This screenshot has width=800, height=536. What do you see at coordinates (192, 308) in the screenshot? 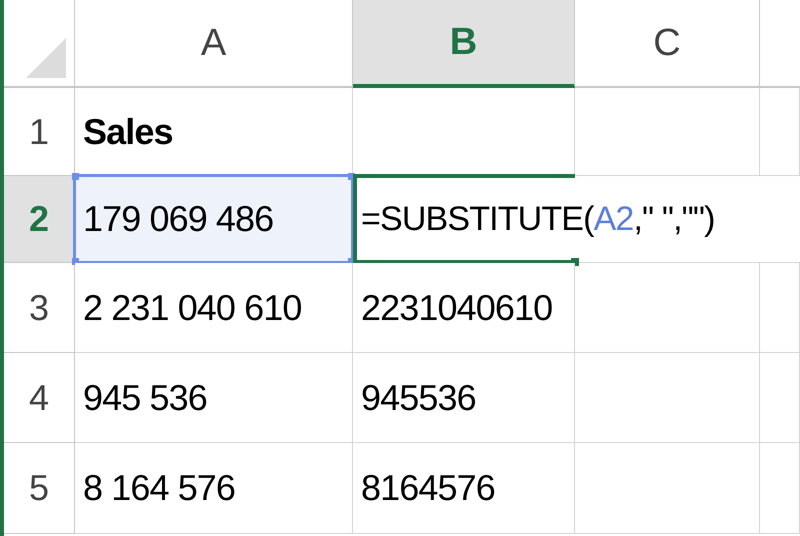
I see `cell-text: 2 231 040 610` at bounding box center [192, 308].